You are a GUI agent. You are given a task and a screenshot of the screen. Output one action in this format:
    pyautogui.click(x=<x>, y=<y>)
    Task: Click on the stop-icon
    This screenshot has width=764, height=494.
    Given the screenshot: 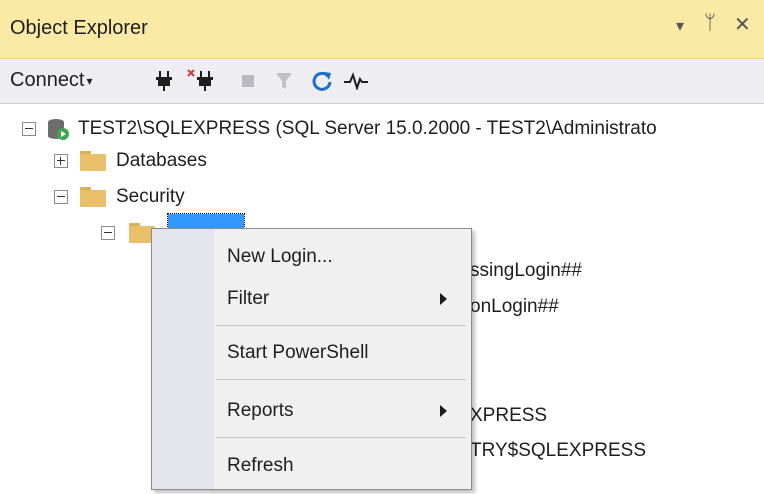 What is the action you would take?
    pyautogui.click(x=248, y=81)
    